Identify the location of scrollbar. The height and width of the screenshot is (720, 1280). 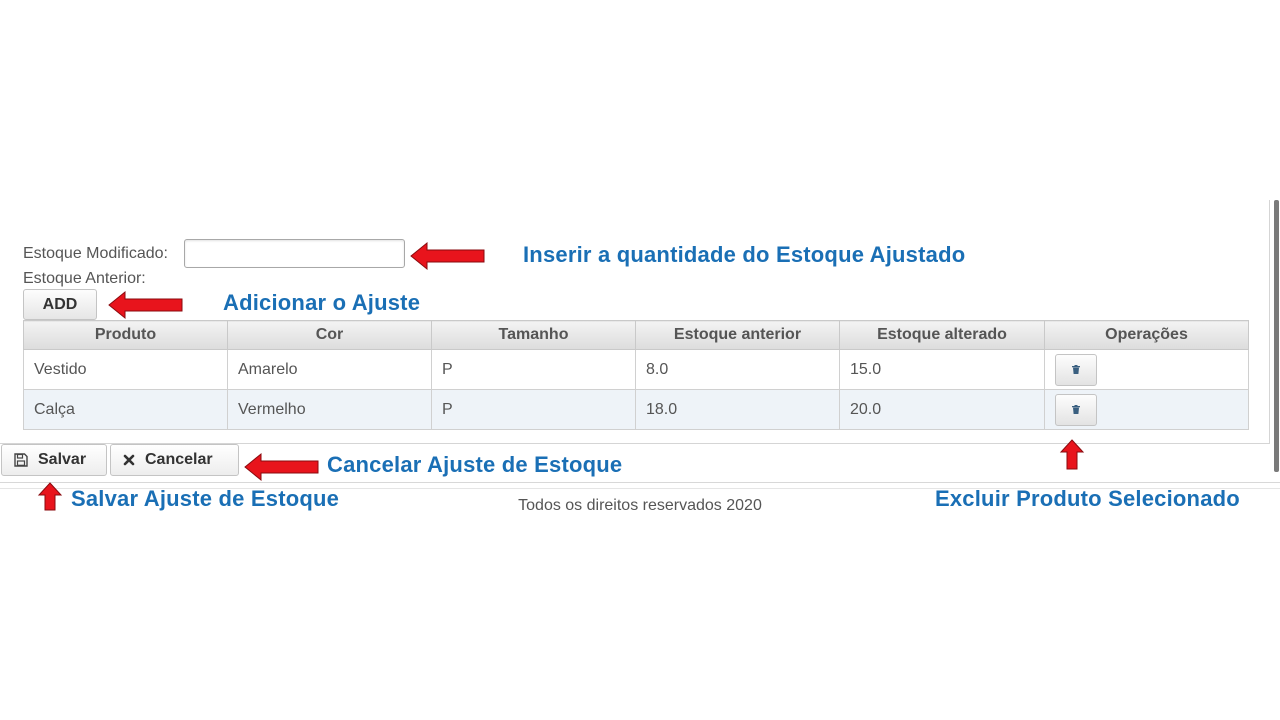
(1276, 336).